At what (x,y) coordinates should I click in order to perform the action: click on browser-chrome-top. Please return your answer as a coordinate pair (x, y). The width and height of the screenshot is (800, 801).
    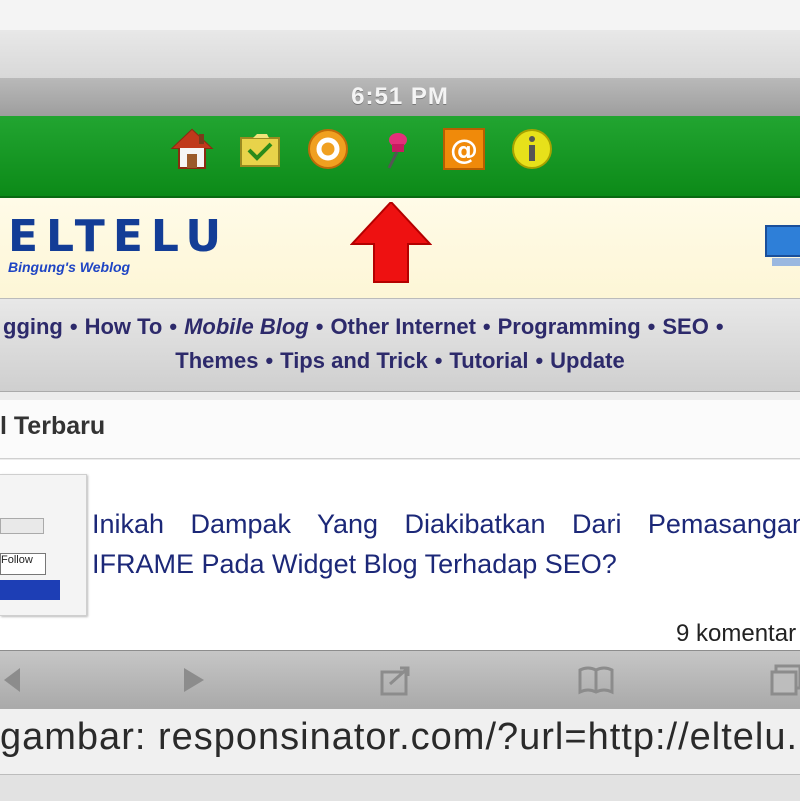
    Looking at the image, I should click on (400, 54).